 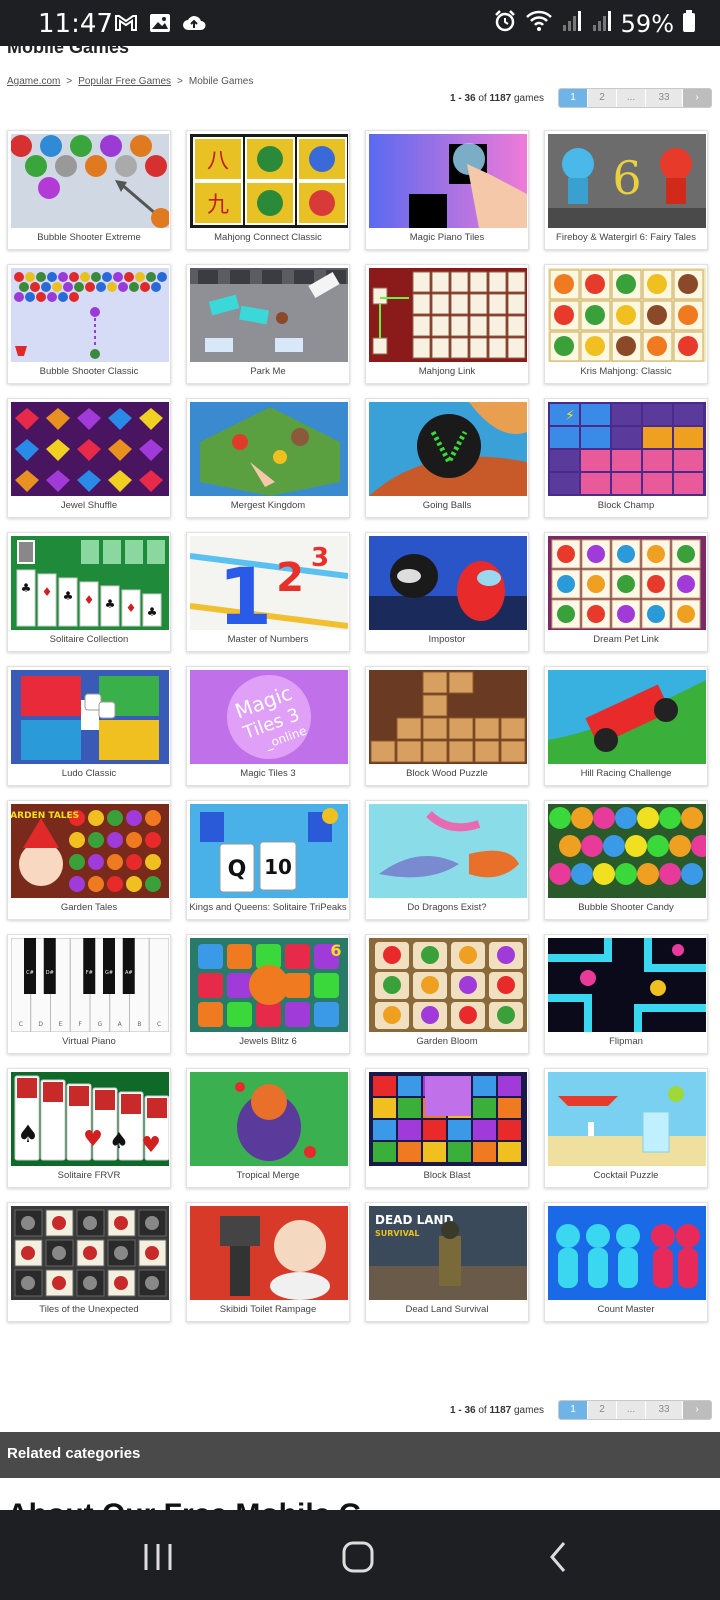 What do you see at coordinates (268, 1175) in the screenshot?
I see `game-title: Tropical Merge` at bounding box center [268, 1175].